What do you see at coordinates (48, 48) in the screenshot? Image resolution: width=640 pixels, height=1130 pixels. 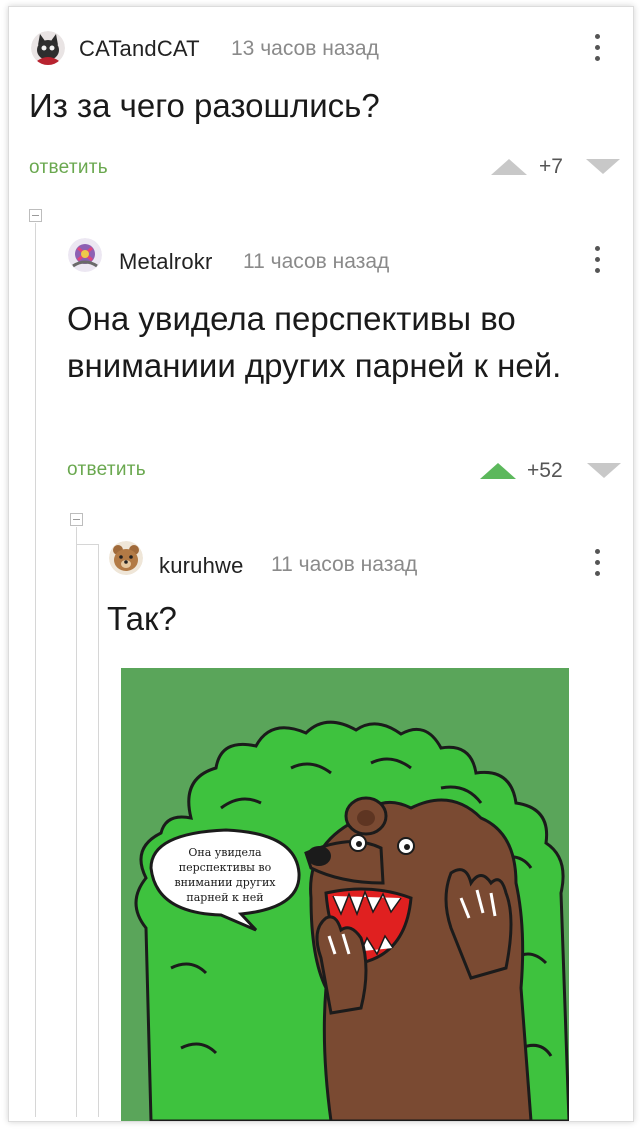 I see `cat-avatar-icon` at bounding box center [48, 48].